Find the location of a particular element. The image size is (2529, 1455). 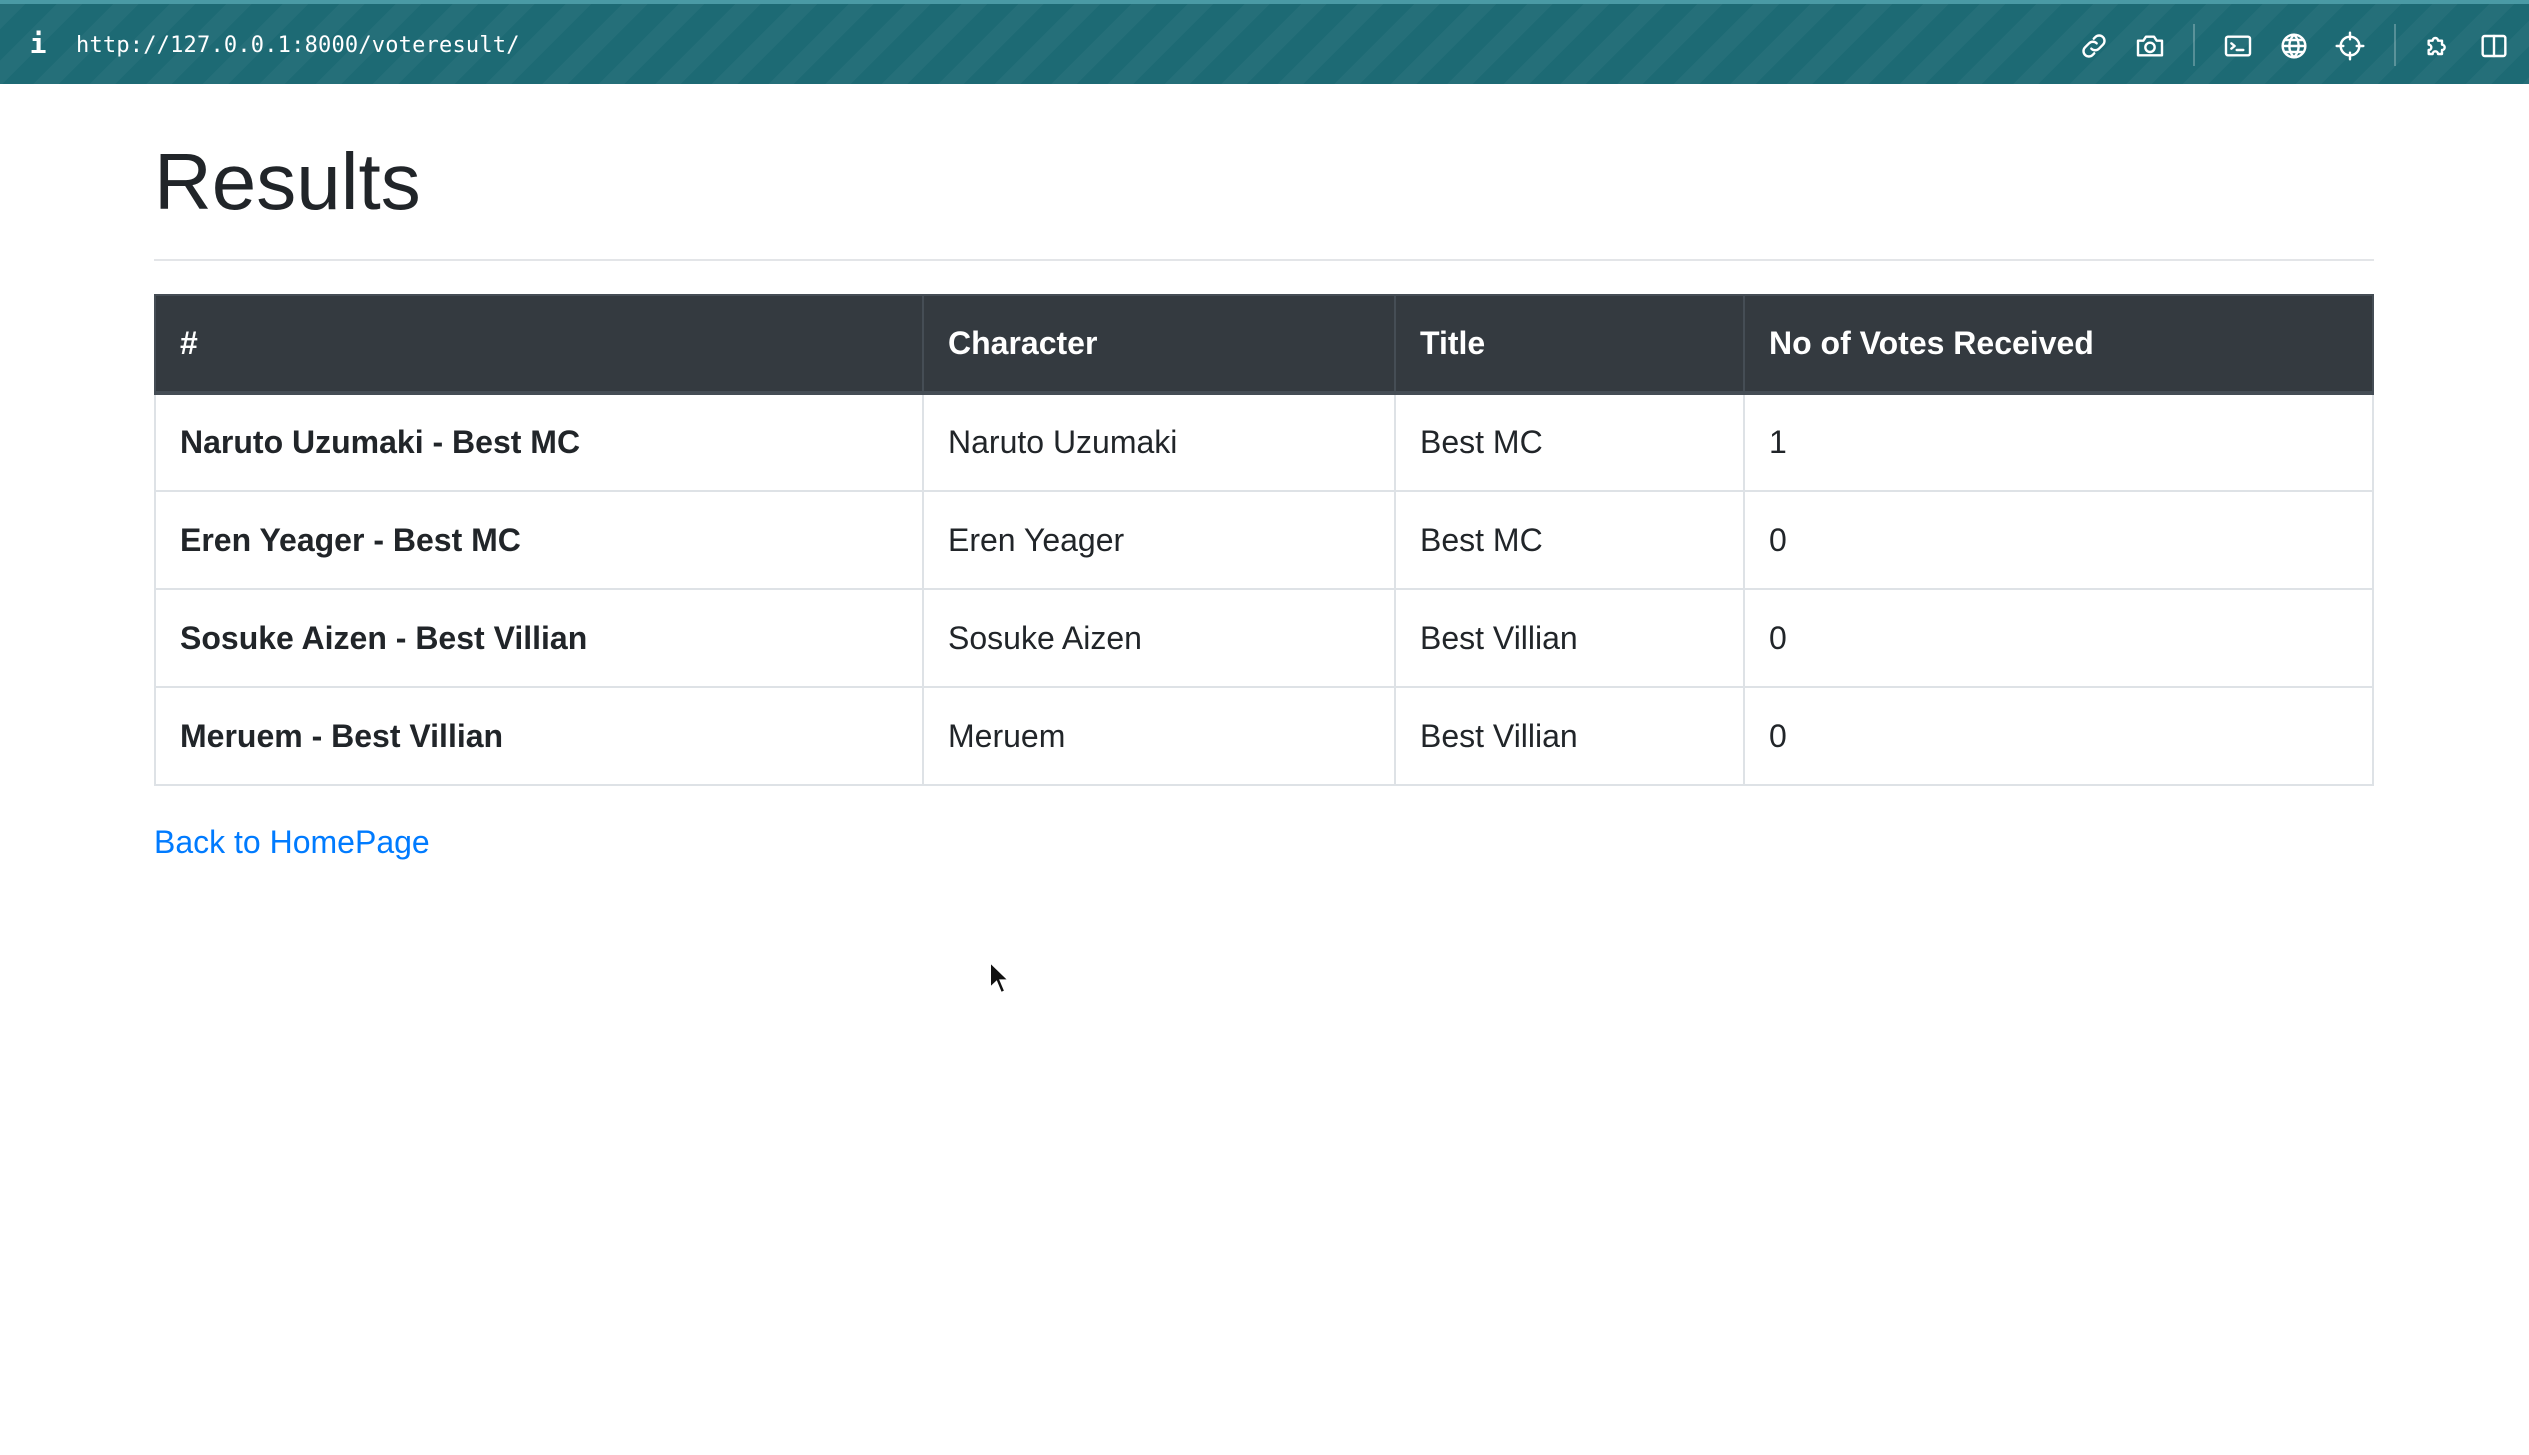

column-header-character: Character is located at coordinates (1159, 344).